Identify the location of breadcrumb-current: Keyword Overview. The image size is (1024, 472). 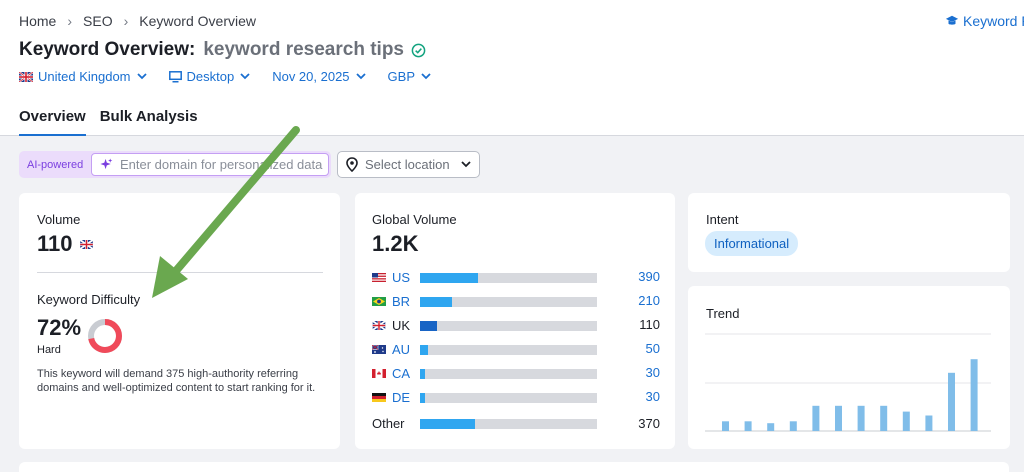
(197, 21).